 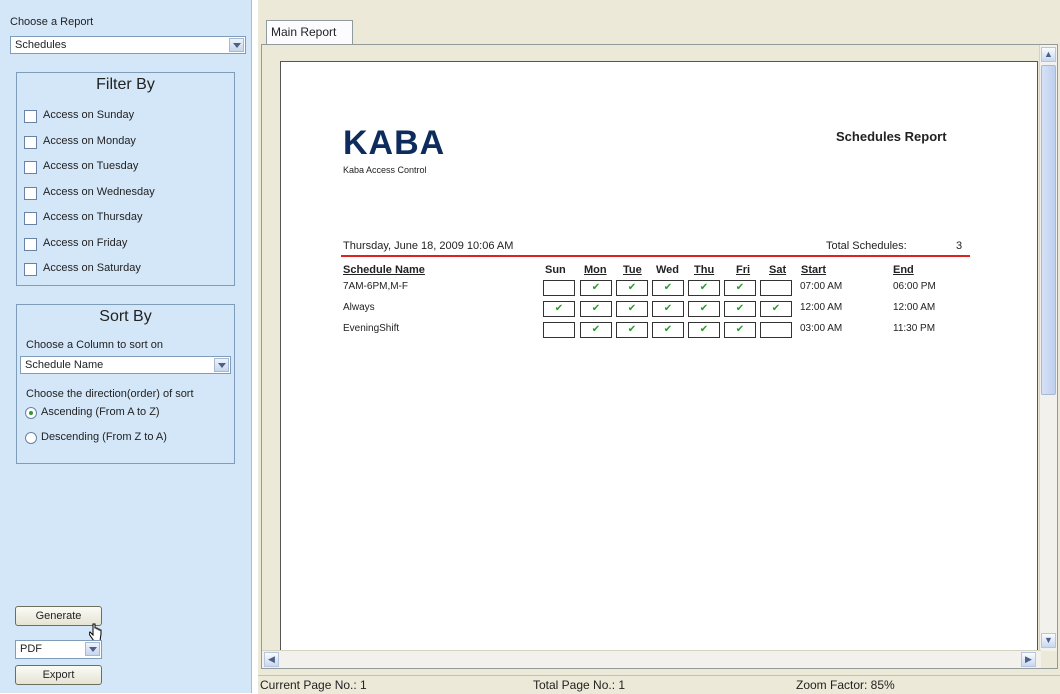 I want to click on report-select: Schedules, so click(x=128, y=45).